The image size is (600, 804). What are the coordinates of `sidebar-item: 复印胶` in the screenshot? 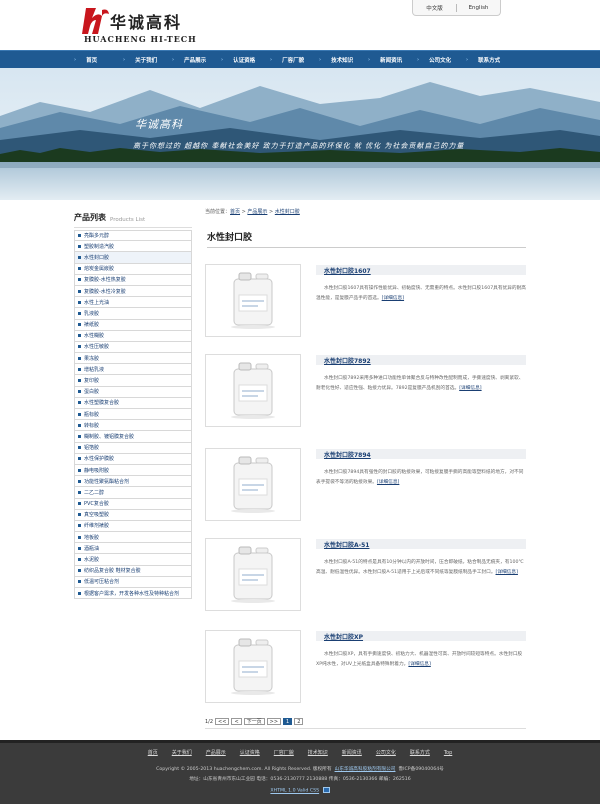 It's located at (133, 381).